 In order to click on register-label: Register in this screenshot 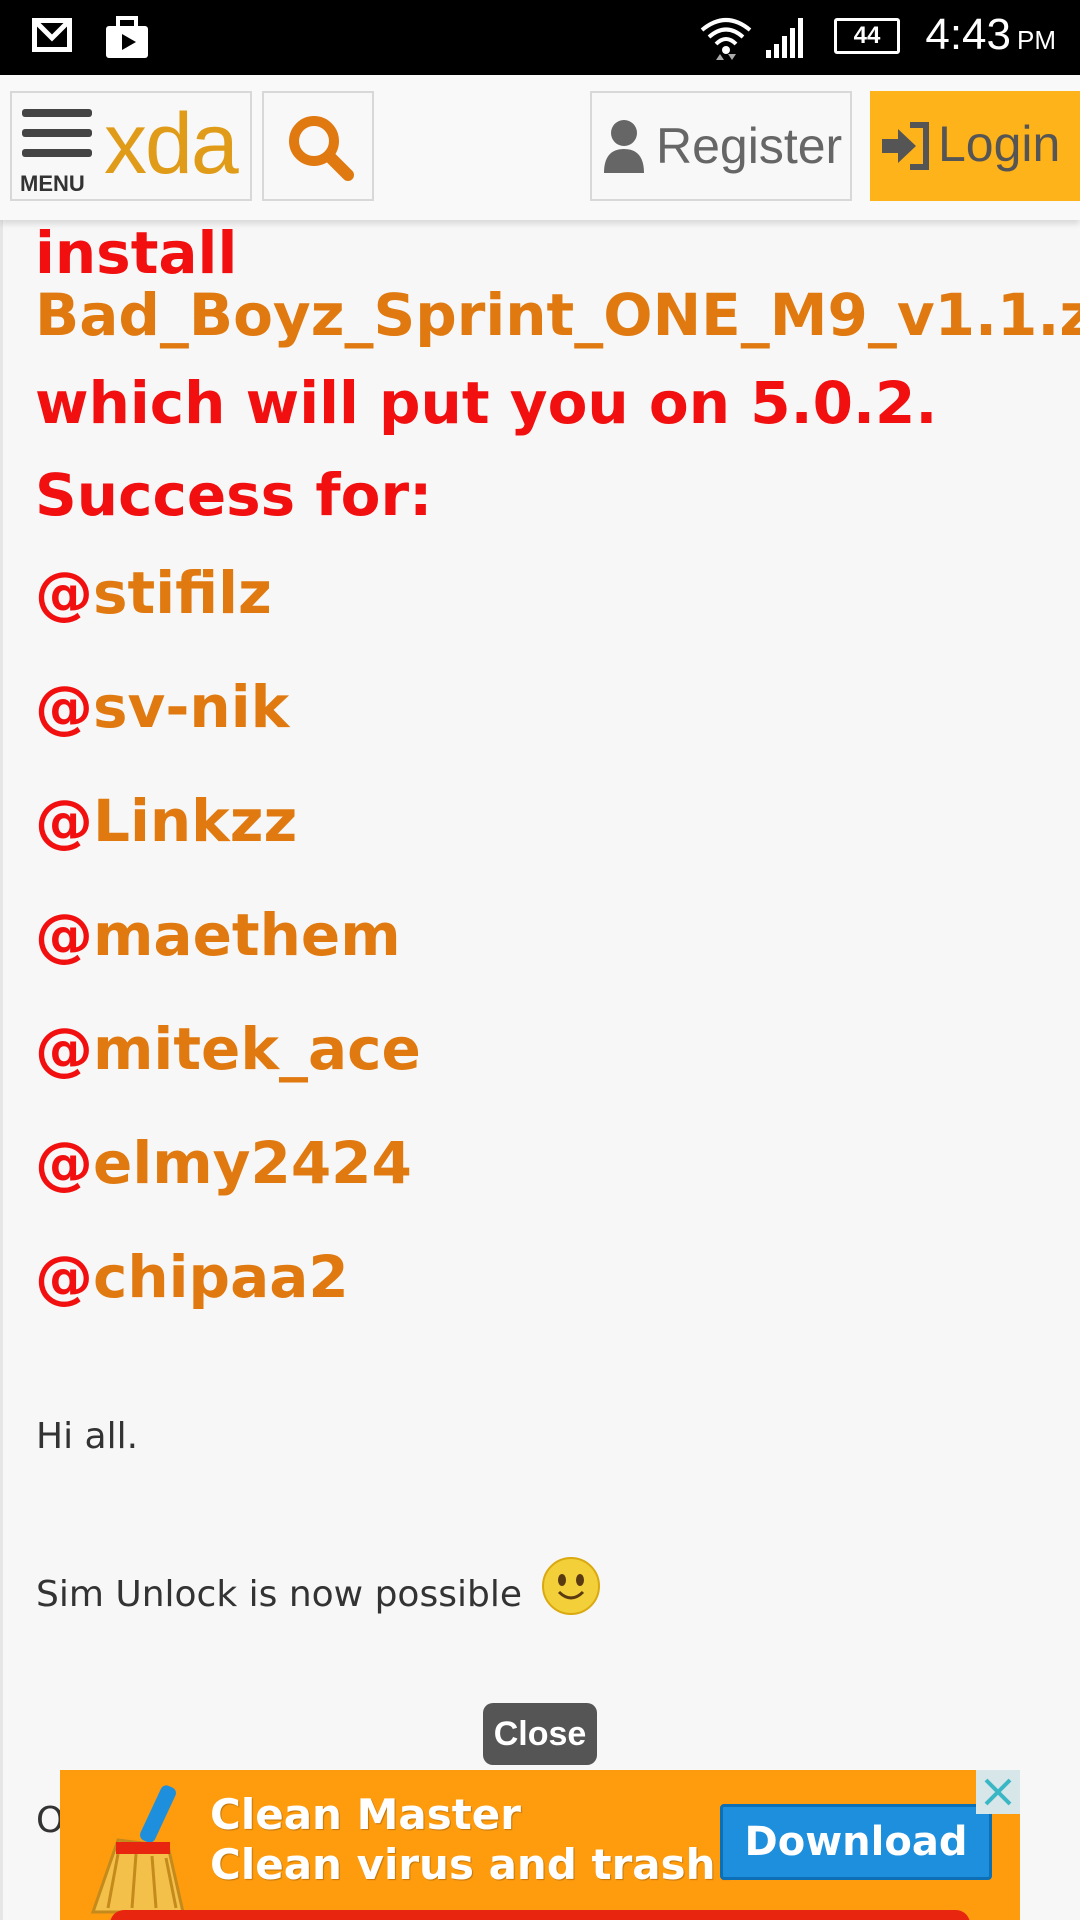, I will do `click(749, 146)`.